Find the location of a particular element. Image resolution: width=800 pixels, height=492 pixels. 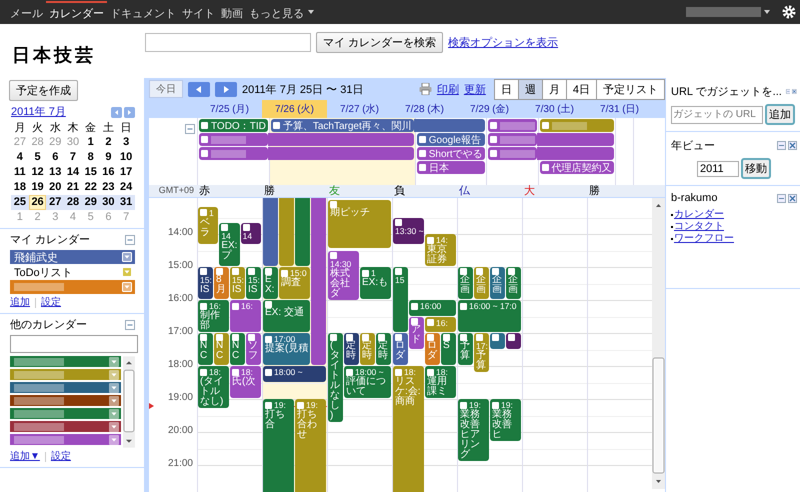

refresh-link: 更新 is located at coordinates (475, 89).